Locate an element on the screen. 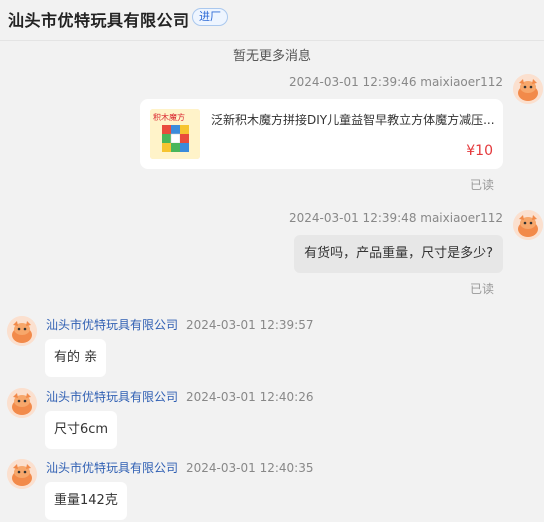  message-sender-line: 汕头市优特玩具有限公司 2024-03-01 12:39:57 is located at coordinates (179, 324).